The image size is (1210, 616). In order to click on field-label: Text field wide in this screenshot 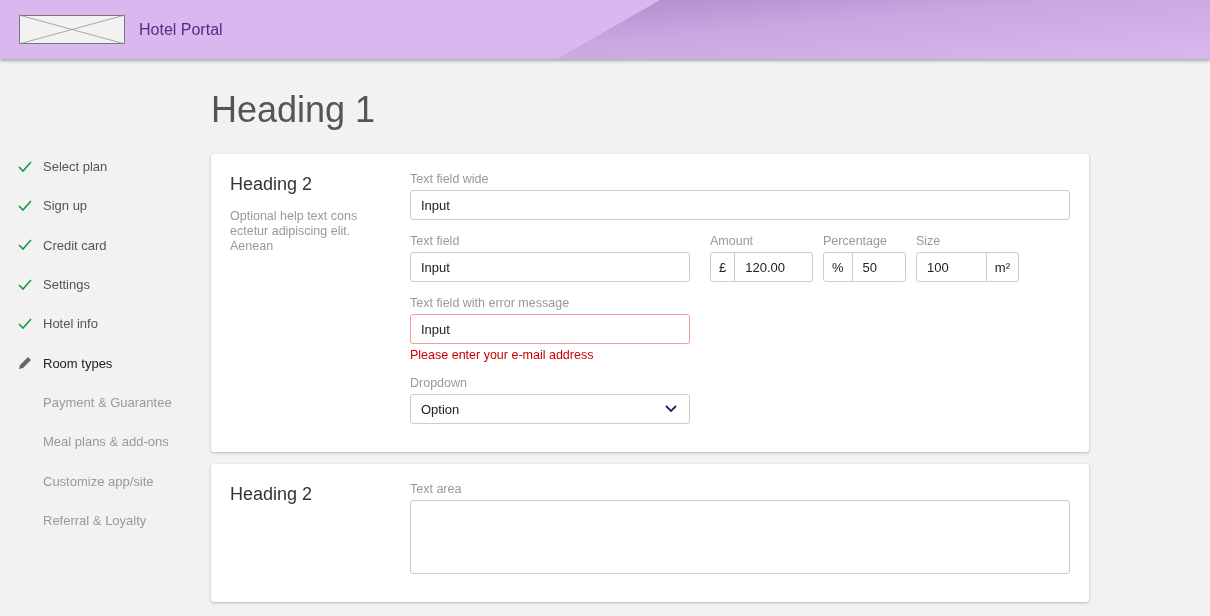, I will do `click(450, 179)`.